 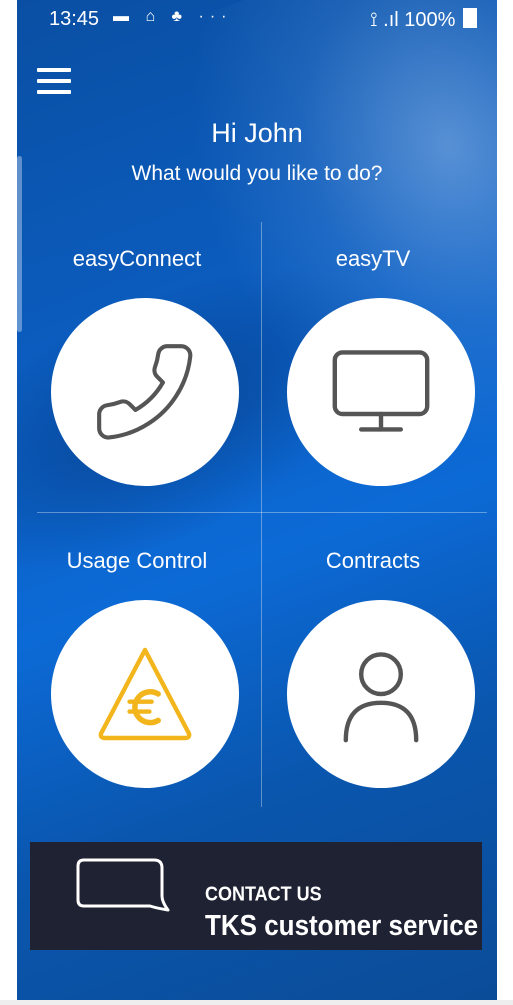 What do you see at coordinates (74, 19) in the screenshot?
I see `status-time: 13:45` at bounding box center [74, 19].